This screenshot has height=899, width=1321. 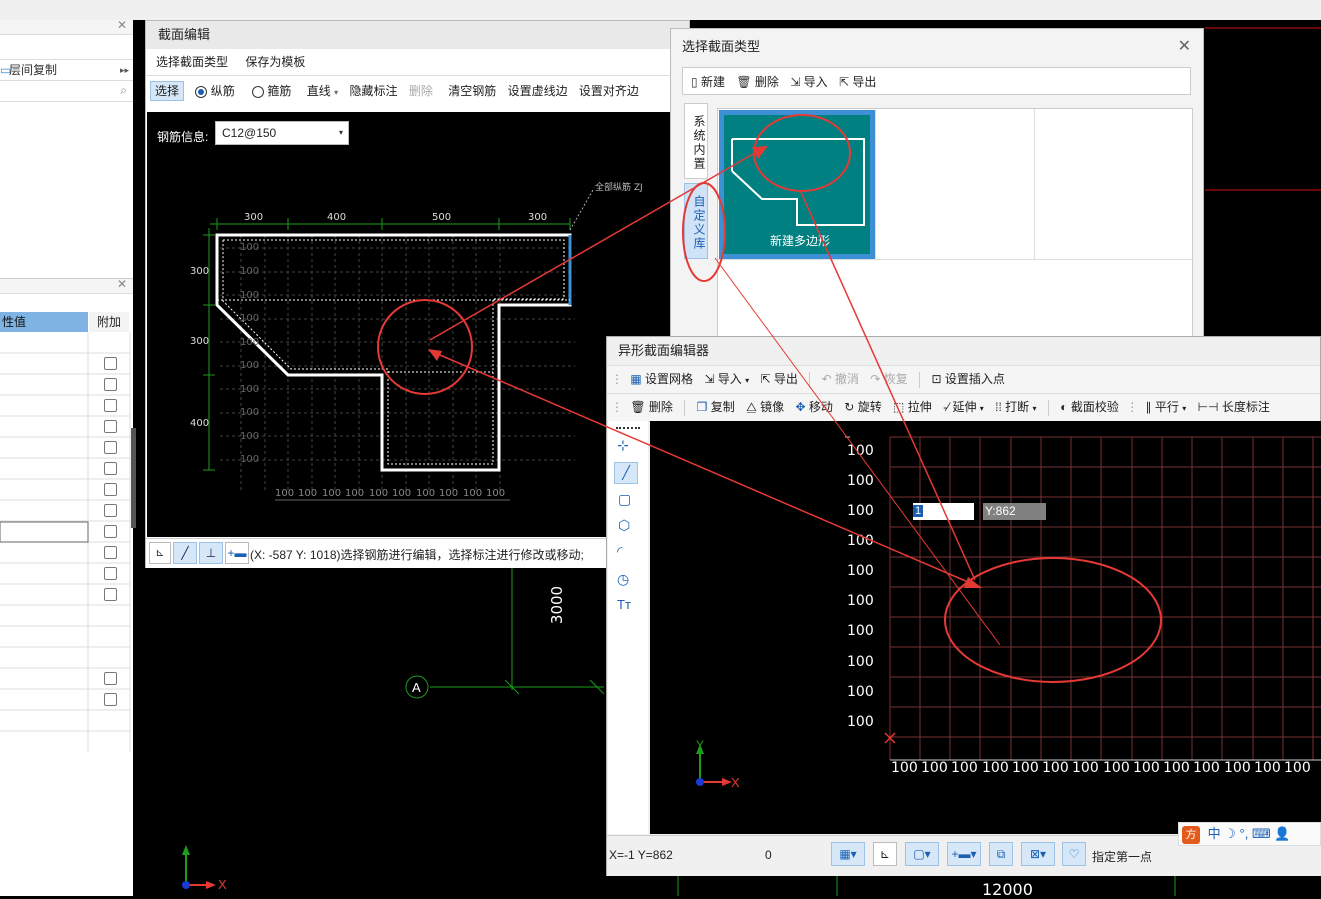 I want to click on user-icon: 👤, so click(x=1282, y=833).